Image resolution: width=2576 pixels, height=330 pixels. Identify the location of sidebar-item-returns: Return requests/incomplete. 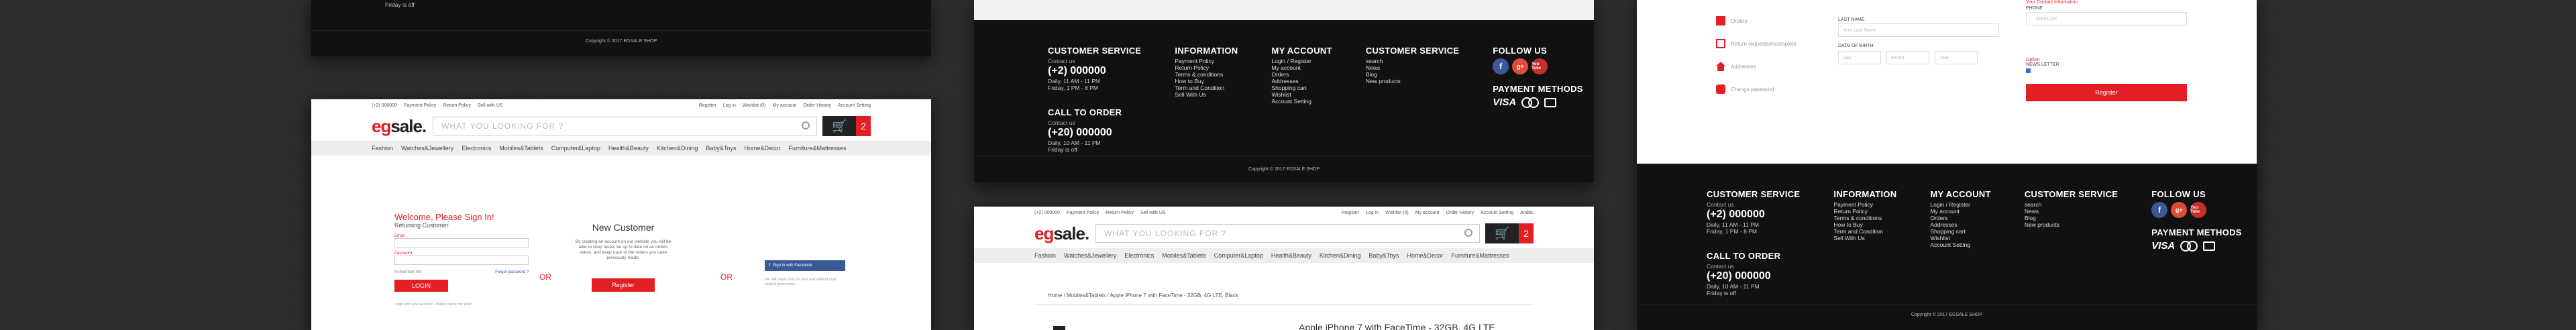
(1756, 44).